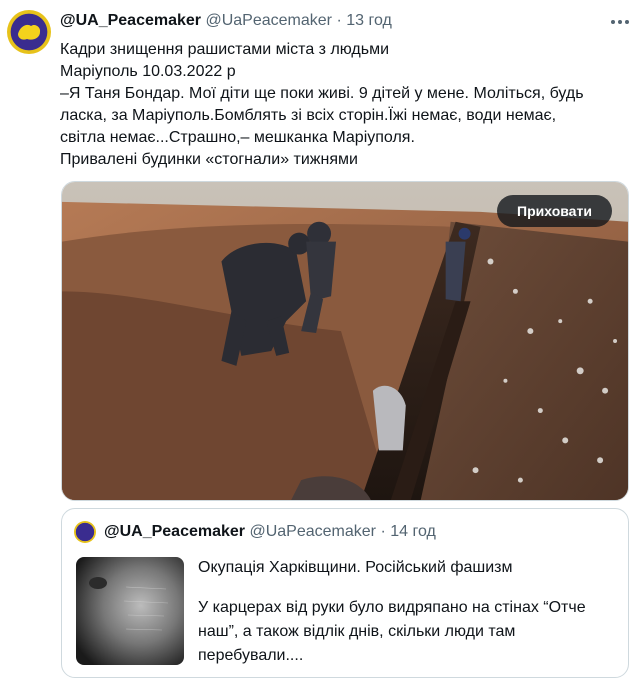  Describe the element at coordinates (225, 49) in the screenshot. I see `tweet-text-line: Кадри знищення рашистами міста з людьми` at that location.